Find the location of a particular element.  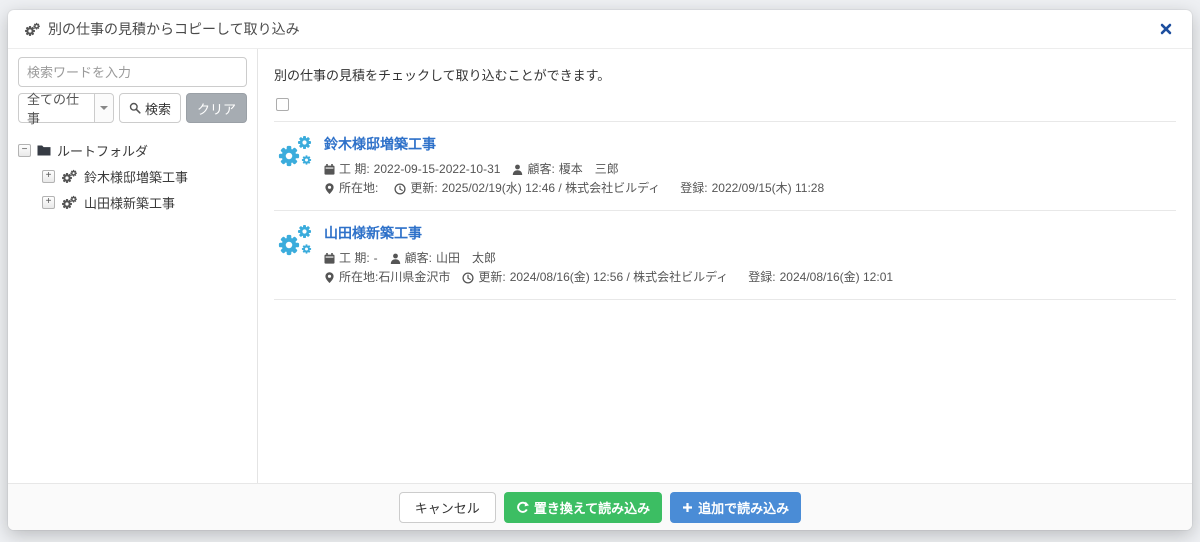

filter-row: 全ての仕事 検索 クリア is located at coordinates (132, 109).